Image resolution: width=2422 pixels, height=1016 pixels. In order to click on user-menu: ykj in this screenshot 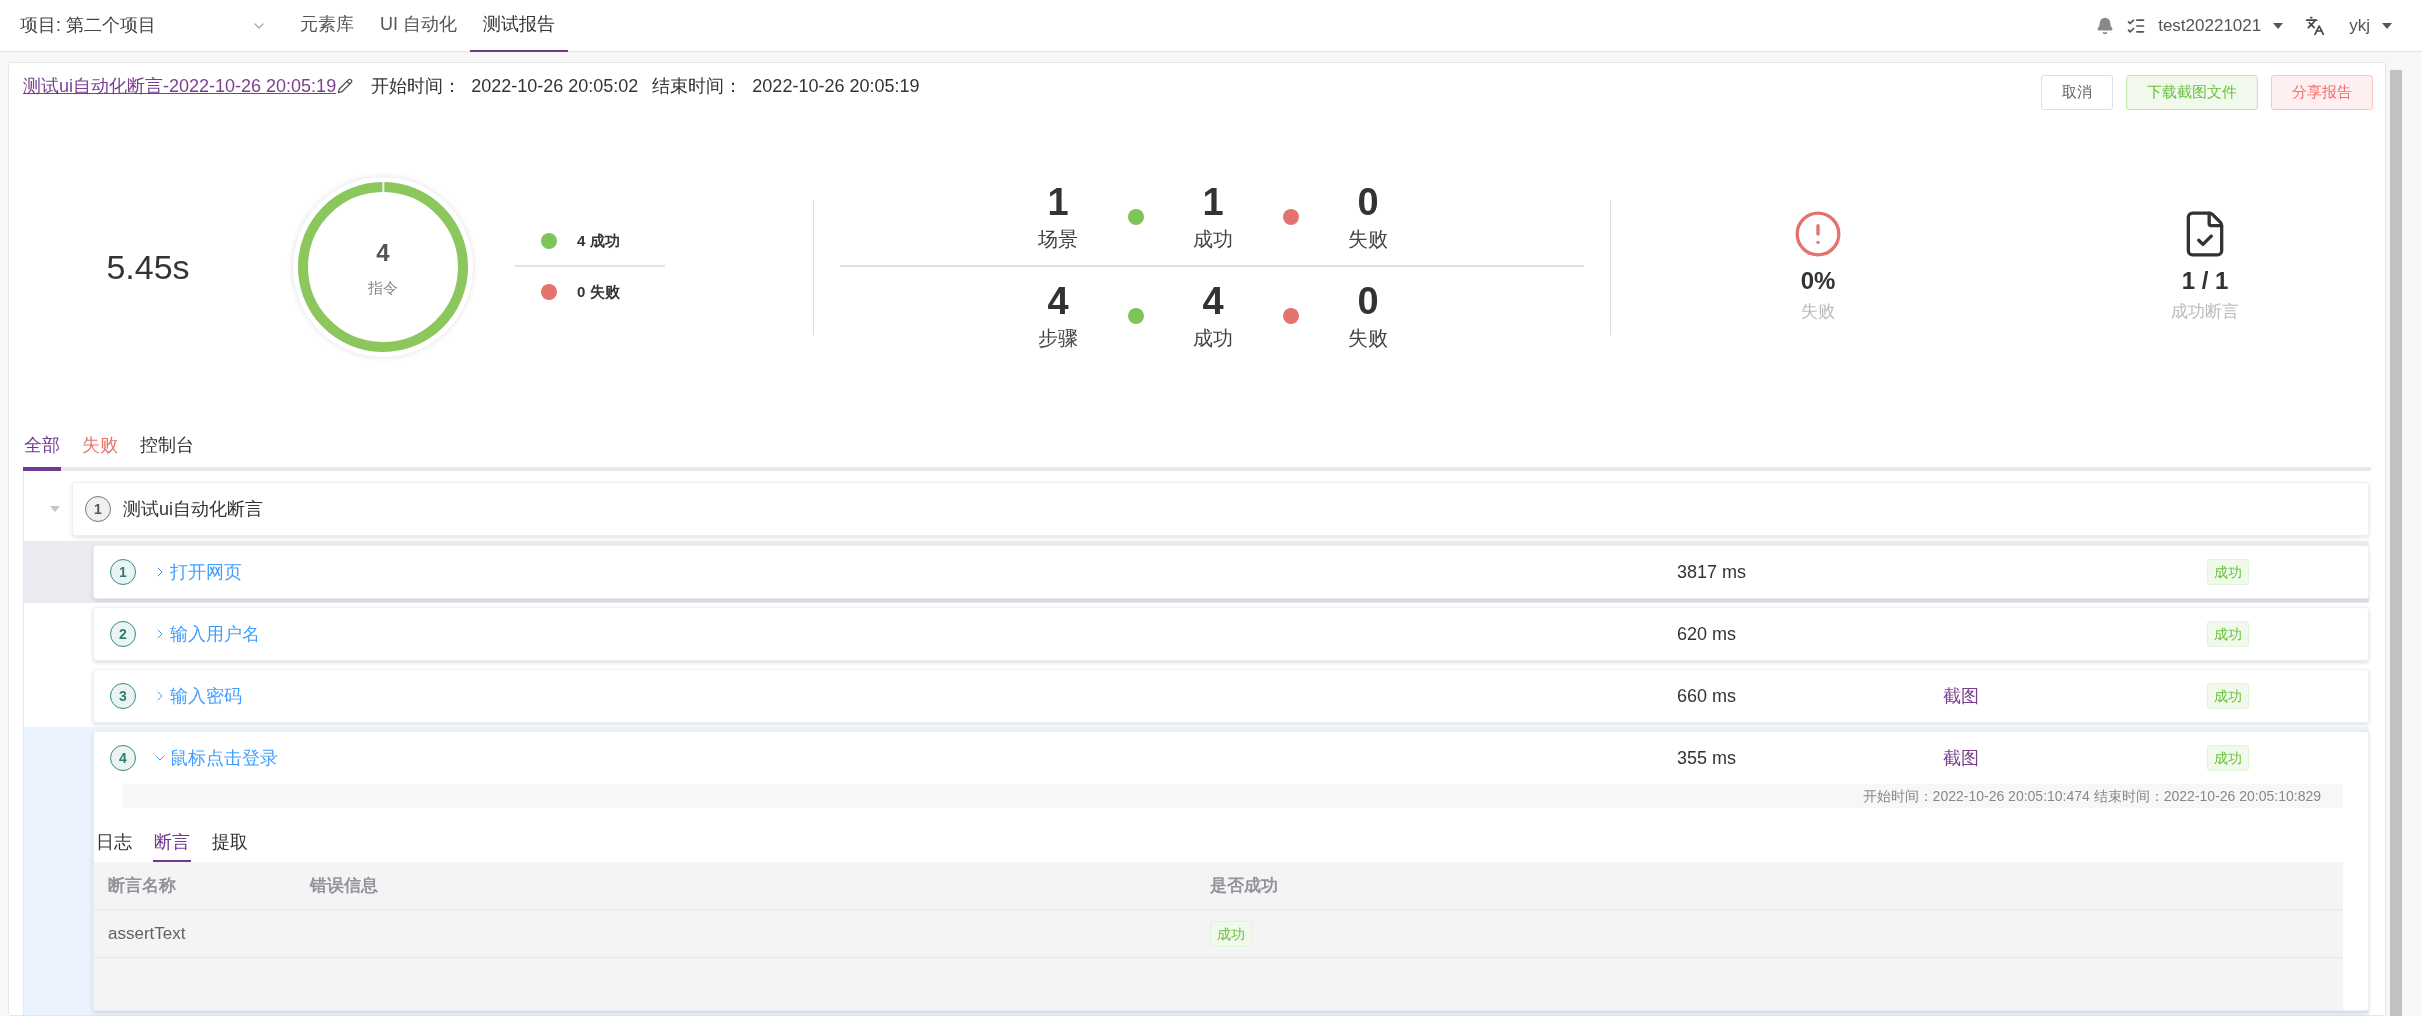, I will do `click(2359, 25)`.